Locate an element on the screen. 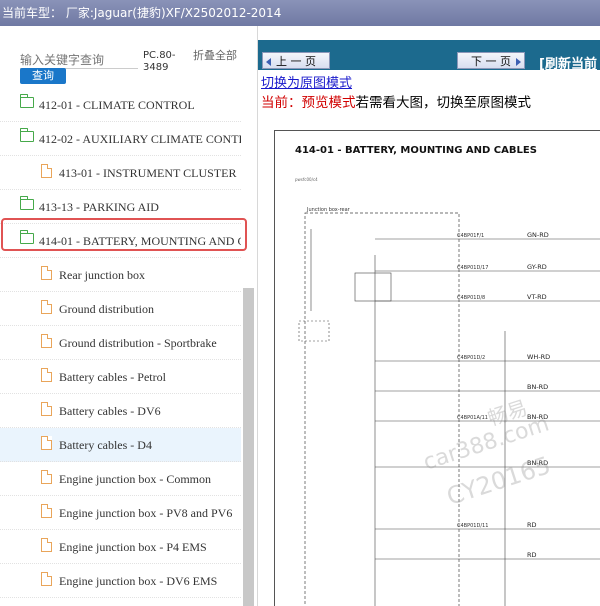 The height and width of the screenshot is (606, 600). prev-page-label: 上 一 页 is located at coordinates (296, 61).